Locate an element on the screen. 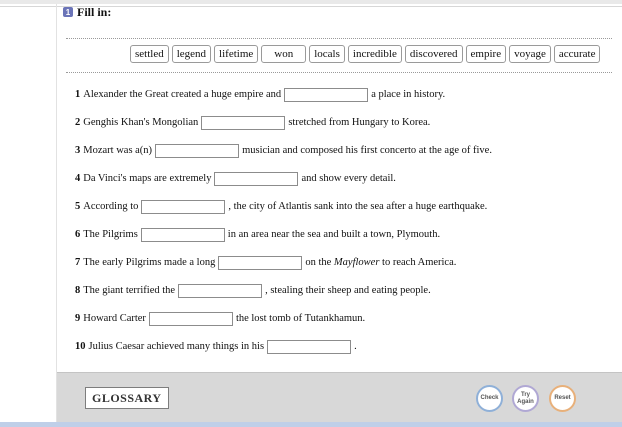 Image resolution: width=622 pixels, height=427 pixels. sentence-text: the lost tomb of Tutankhamun. is located at coordinates (300, 318).